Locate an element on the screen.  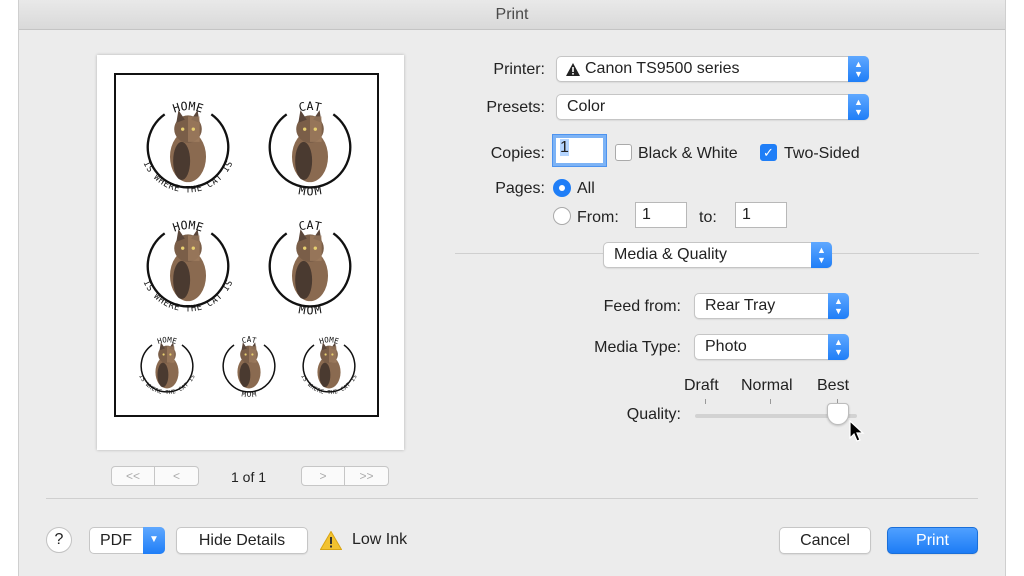
feed-from-label: Feed from: is located at coordinates (642, 306).